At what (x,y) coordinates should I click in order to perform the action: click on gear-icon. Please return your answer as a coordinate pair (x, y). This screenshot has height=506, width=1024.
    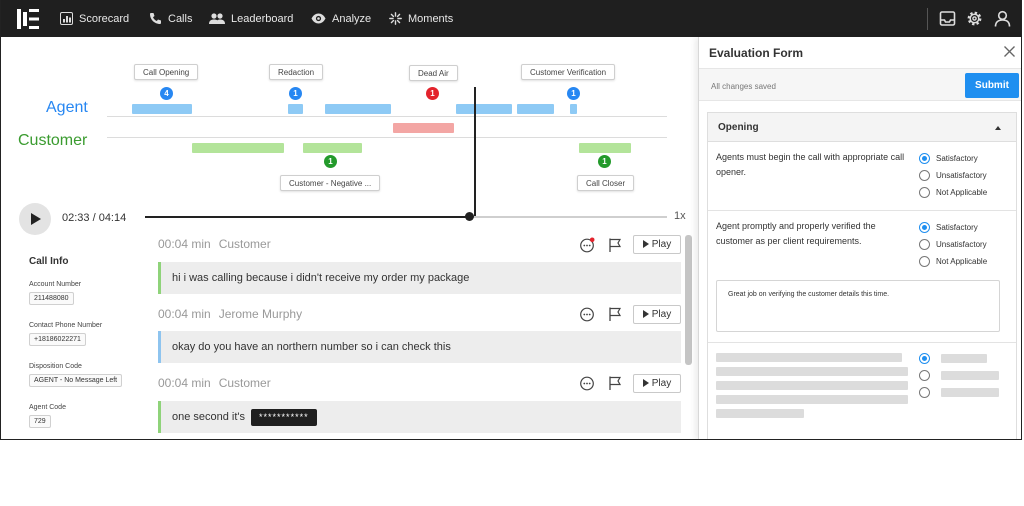
    Looking at the image, I should click on (974, 18).